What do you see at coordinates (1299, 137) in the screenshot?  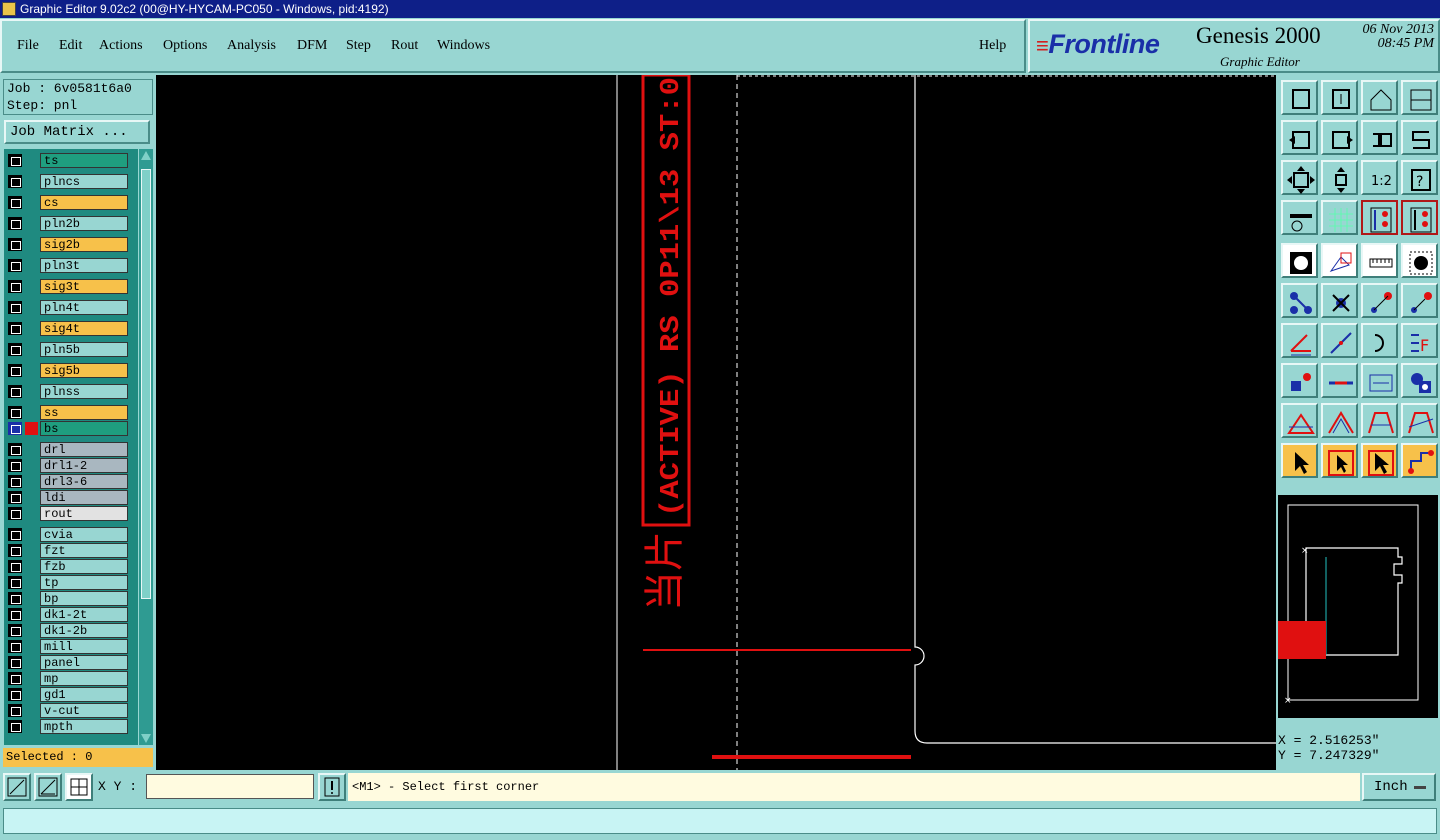 I see `pan-left-icon` at bounding box center [1299, 137].